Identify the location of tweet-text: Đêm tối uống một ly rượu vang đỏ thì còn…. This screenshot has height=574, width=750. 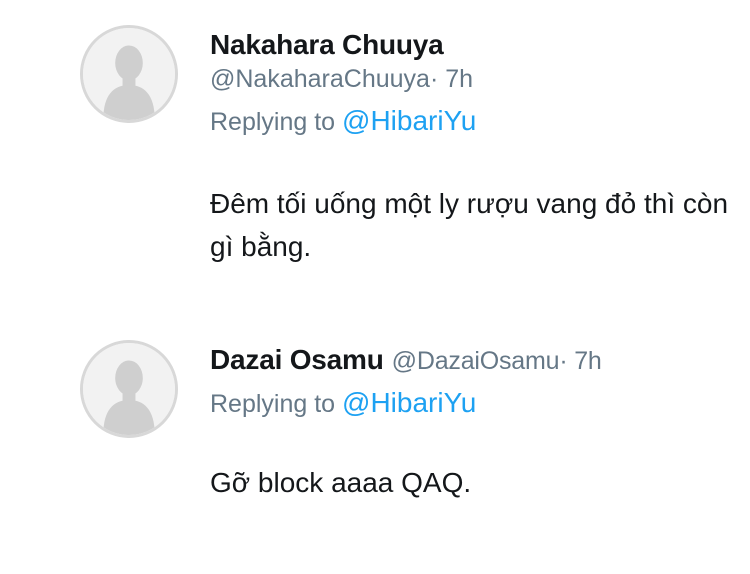
(469, 225).